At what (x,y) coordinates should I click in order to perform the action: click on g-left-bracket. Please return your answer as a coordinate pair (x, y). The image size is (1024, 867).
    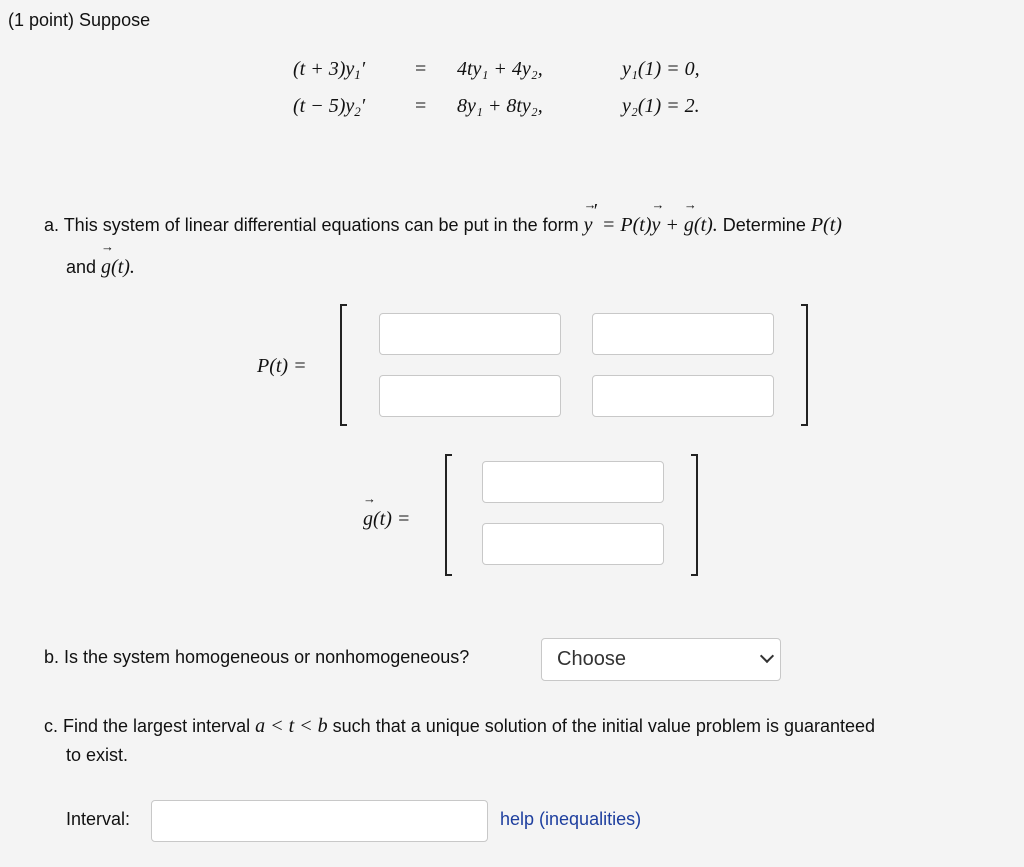
    Looking at the image, I should click on (448, 515).